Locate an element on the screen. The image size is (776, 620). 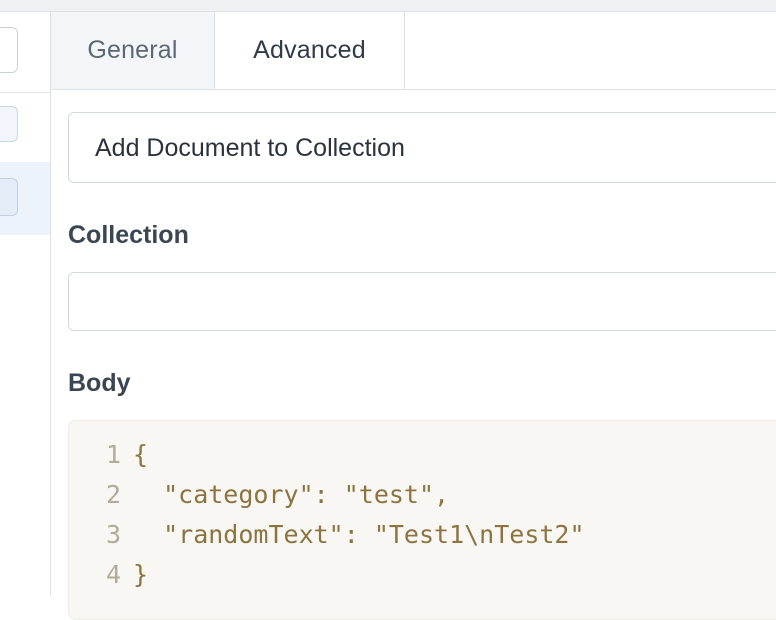
tab-advanced: Advanced is located at coordinates (310, 50).